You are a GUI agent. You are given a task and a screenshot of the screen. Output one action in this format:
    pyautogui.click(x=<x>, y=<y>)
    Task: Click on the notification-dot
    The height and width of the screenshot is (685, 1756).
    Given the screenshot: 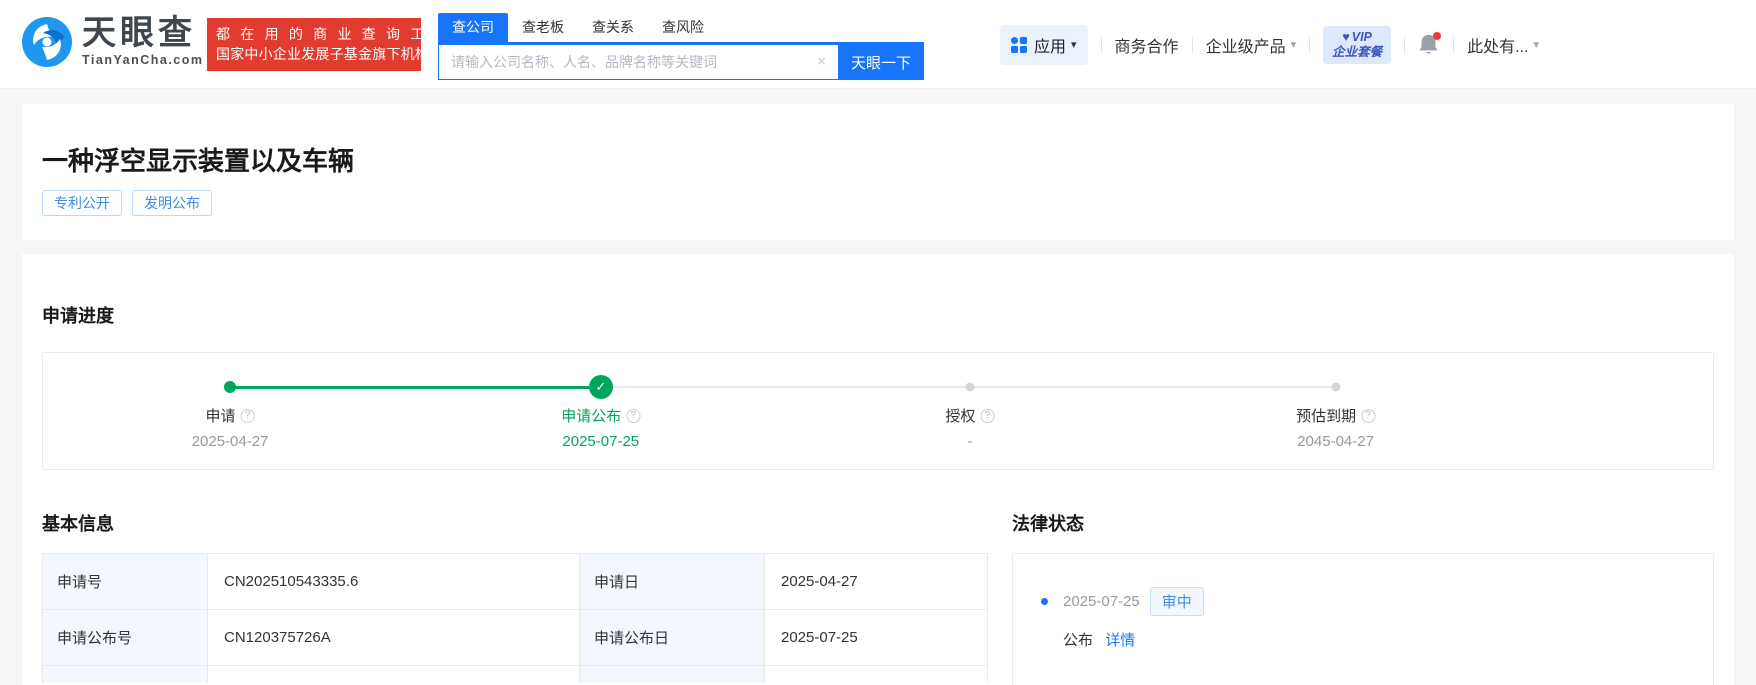 What is the action you would take?
    pyautogui.click(x=1437, y=35)
    